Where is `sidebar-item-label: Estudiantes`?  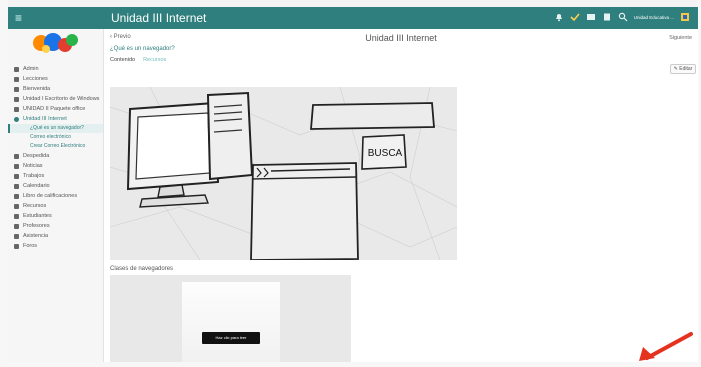 sidebar-item-label: Estudiantes is located at coordinates (37, 216).